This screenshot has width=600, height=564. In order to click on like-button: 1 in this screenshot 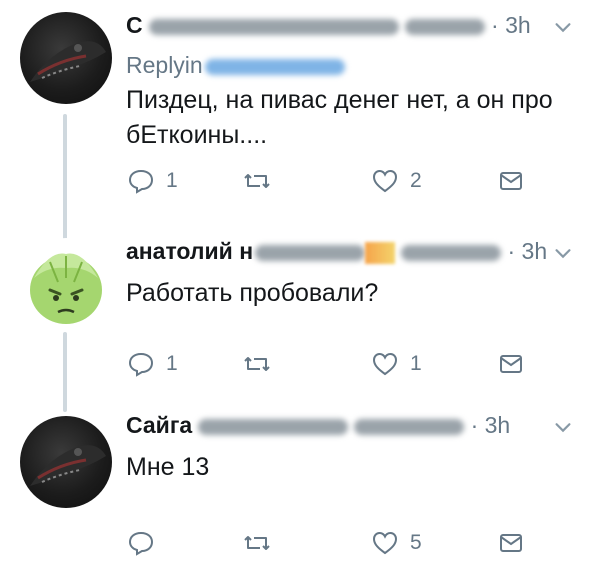, I will do `click(397, 364)`.